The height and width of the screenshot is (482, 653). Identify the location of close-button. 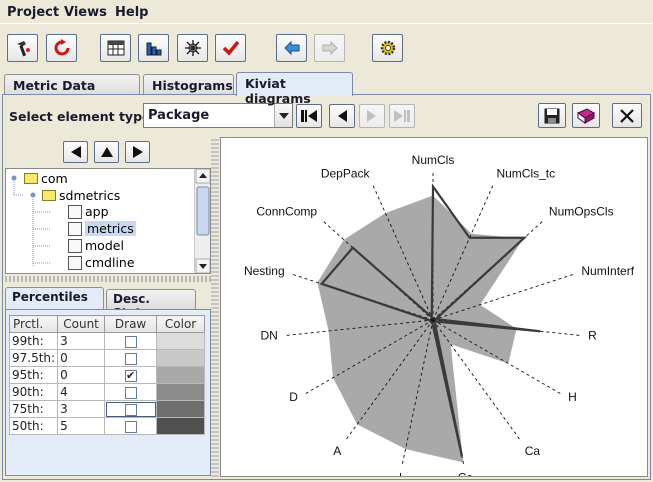
(627, 115).